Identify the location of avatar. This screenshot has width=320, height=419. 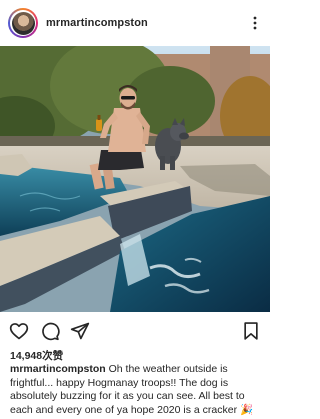
(23, 23).